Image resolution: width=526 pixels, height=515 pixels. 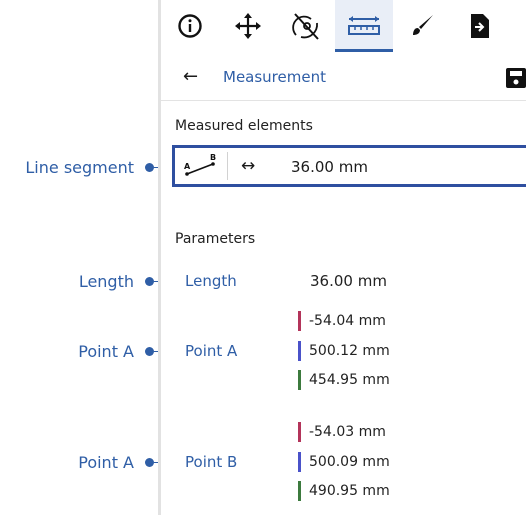 I want to click on point-a-label: Point A, so click(x=211, y=351).